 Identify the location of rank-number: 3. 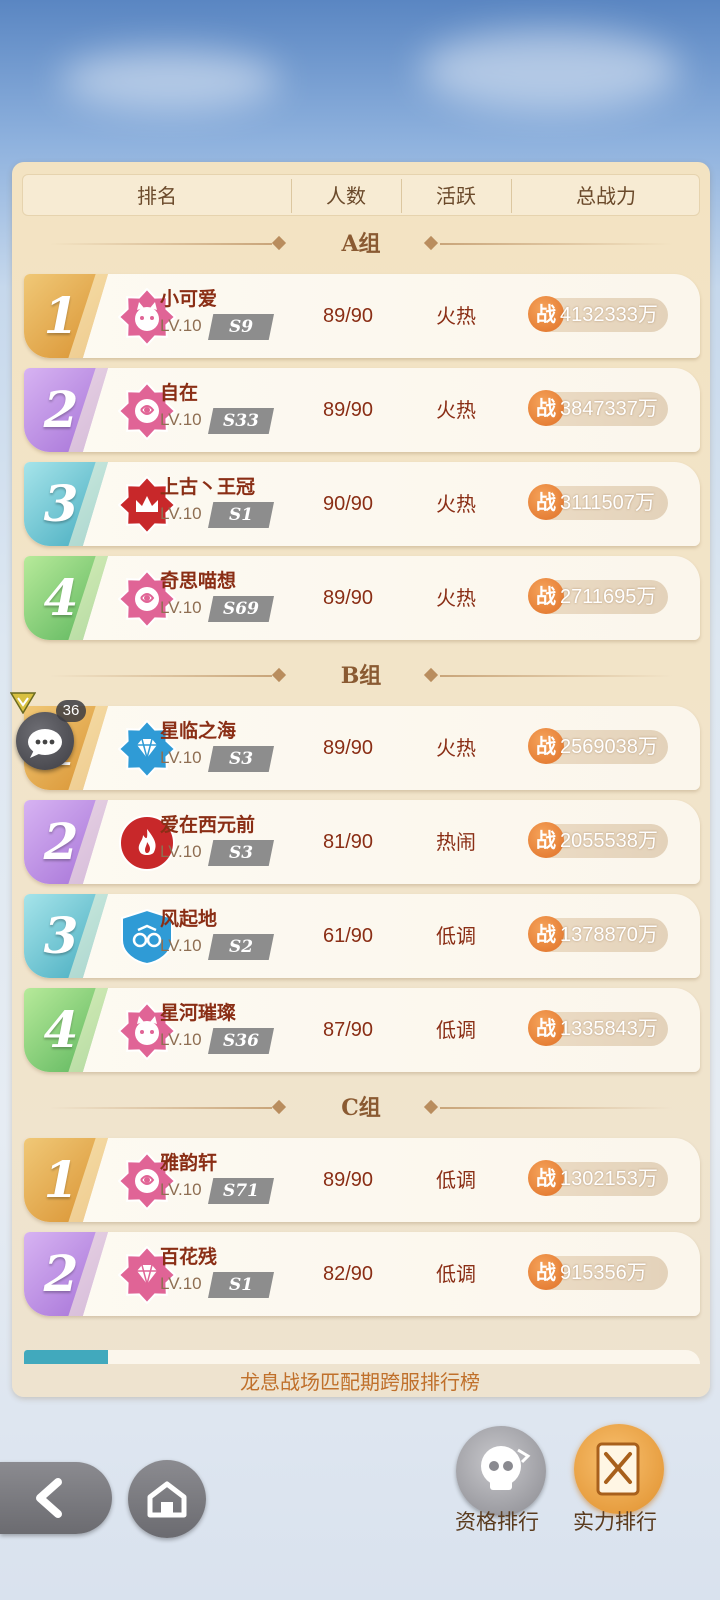
(61, 503).